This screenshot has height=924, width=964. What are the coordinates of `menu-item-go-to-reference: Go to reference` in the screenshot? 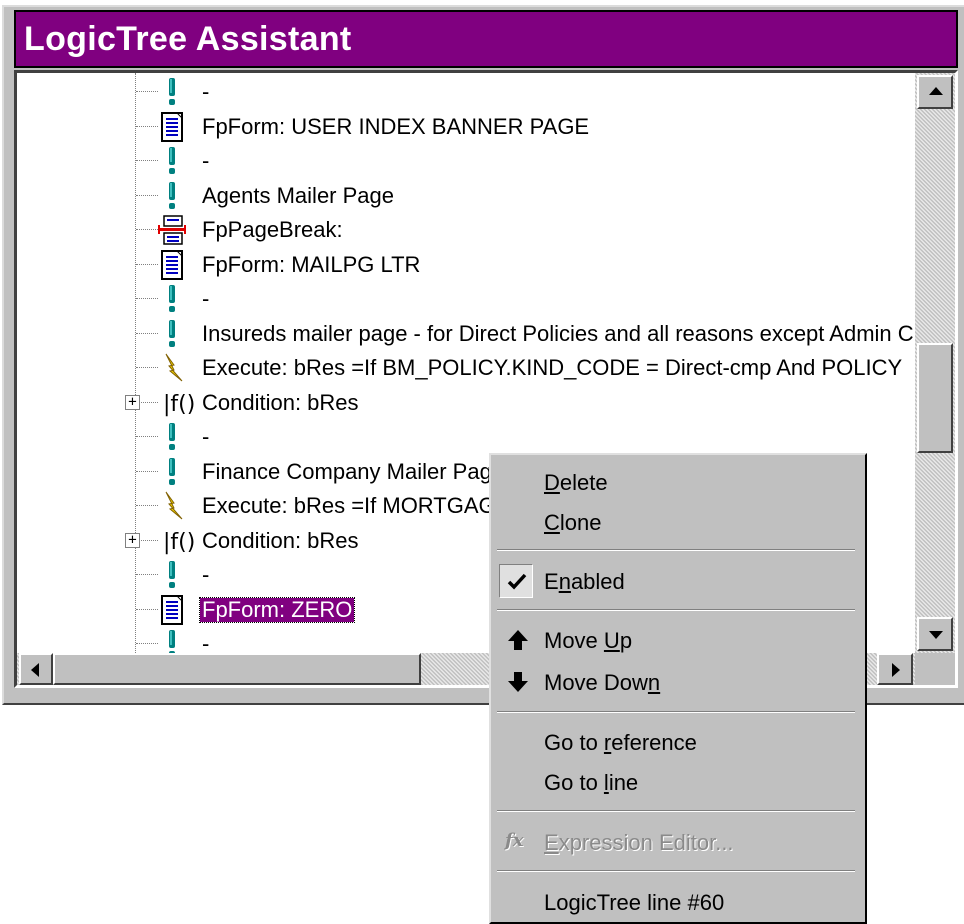 It's located at (678, 742).